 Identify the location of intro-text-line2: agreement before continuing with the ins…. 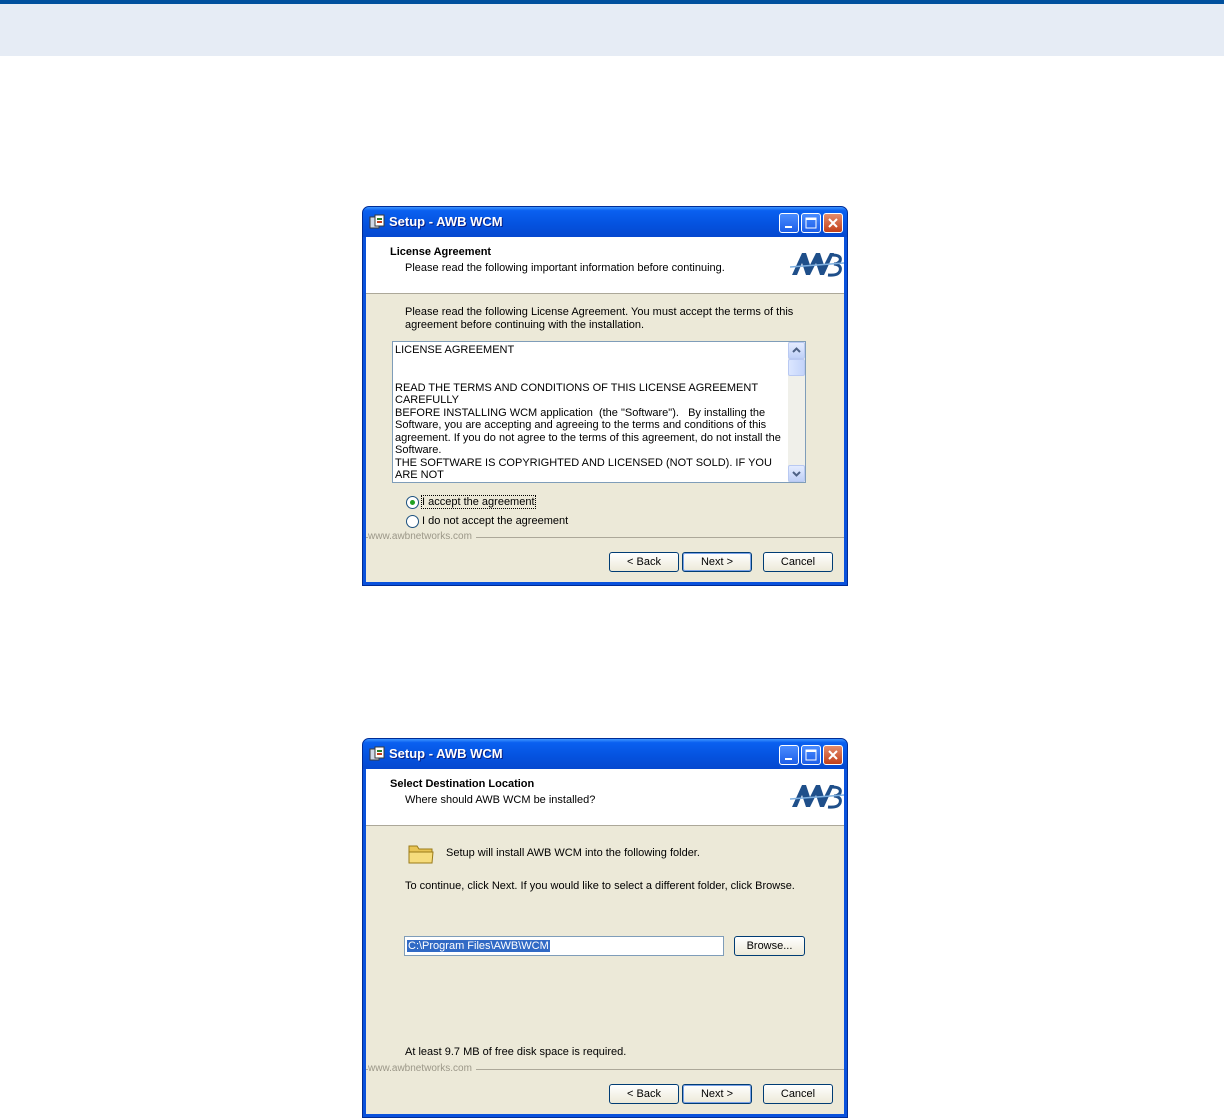
(525, 325).